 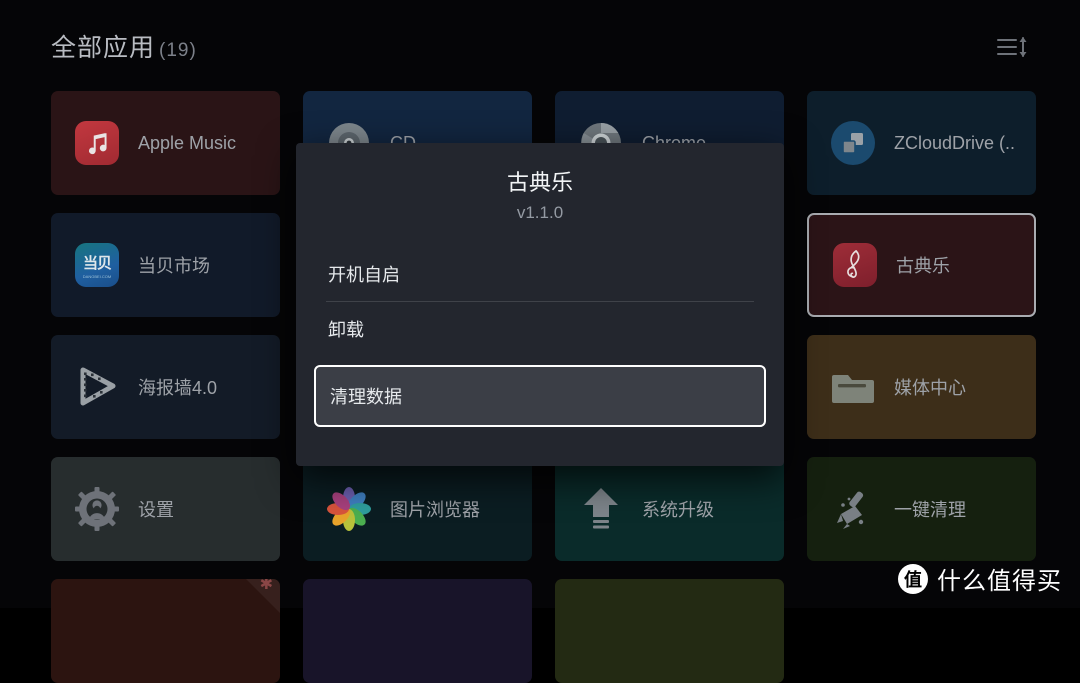 I want to click on app-tile-label: 媒体中心, so click(x=930, y=388).